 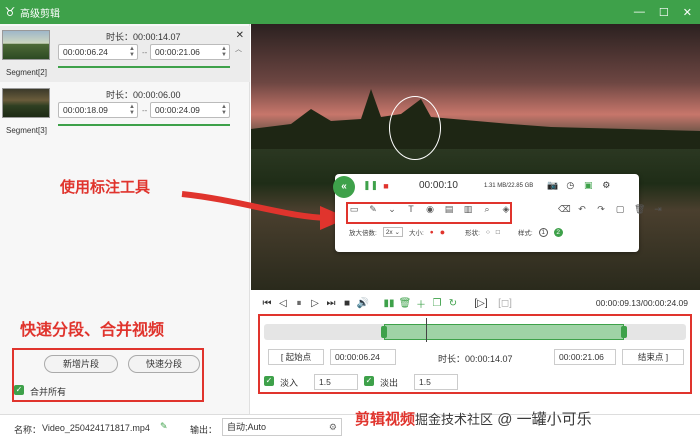 I want to click on timeline-track, so click(x=475, y=330).